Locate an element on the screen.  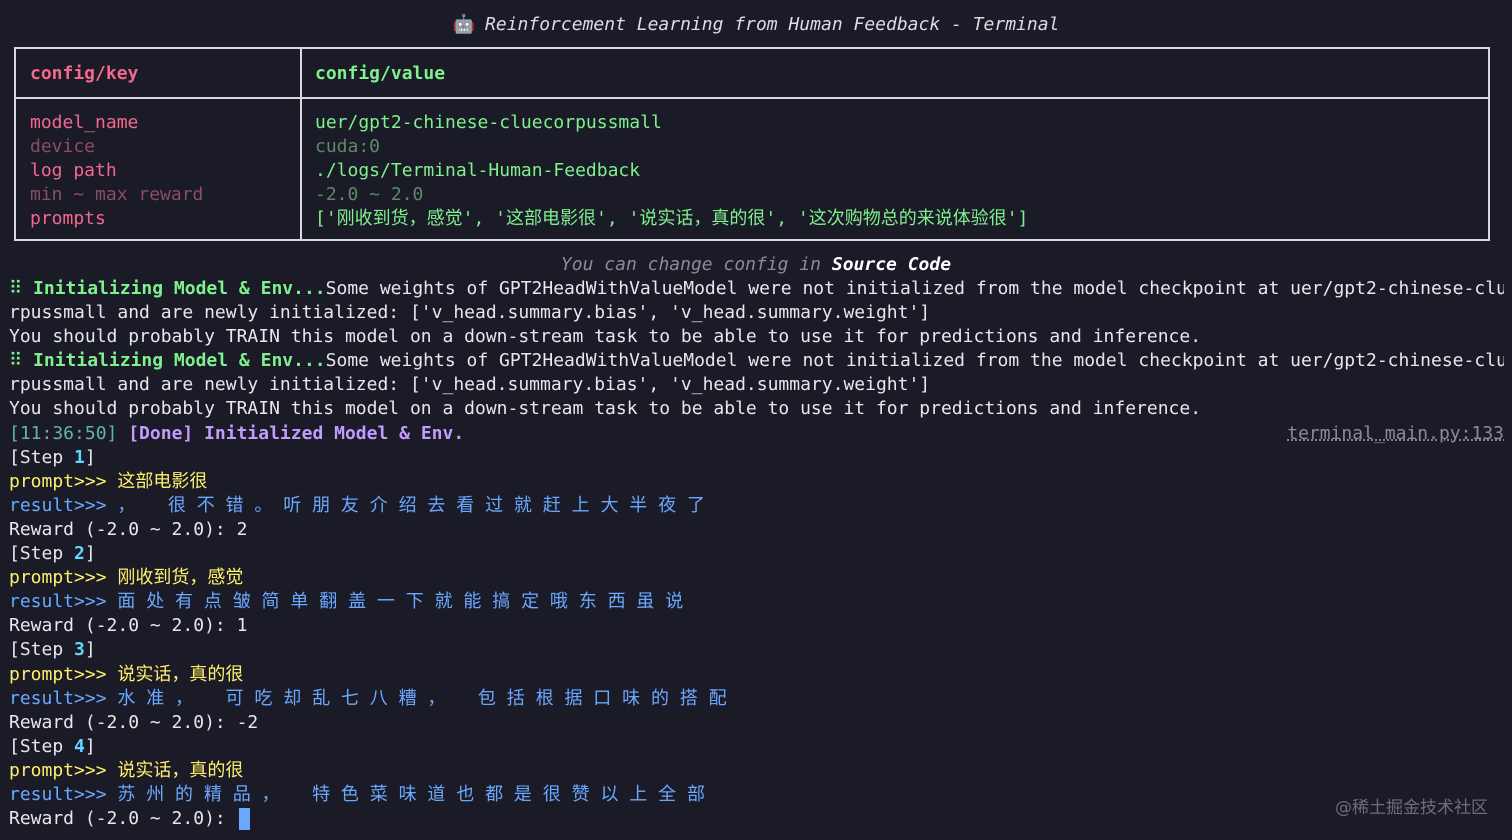
step-header: [Step 2] is located at coordinates (756, 554).